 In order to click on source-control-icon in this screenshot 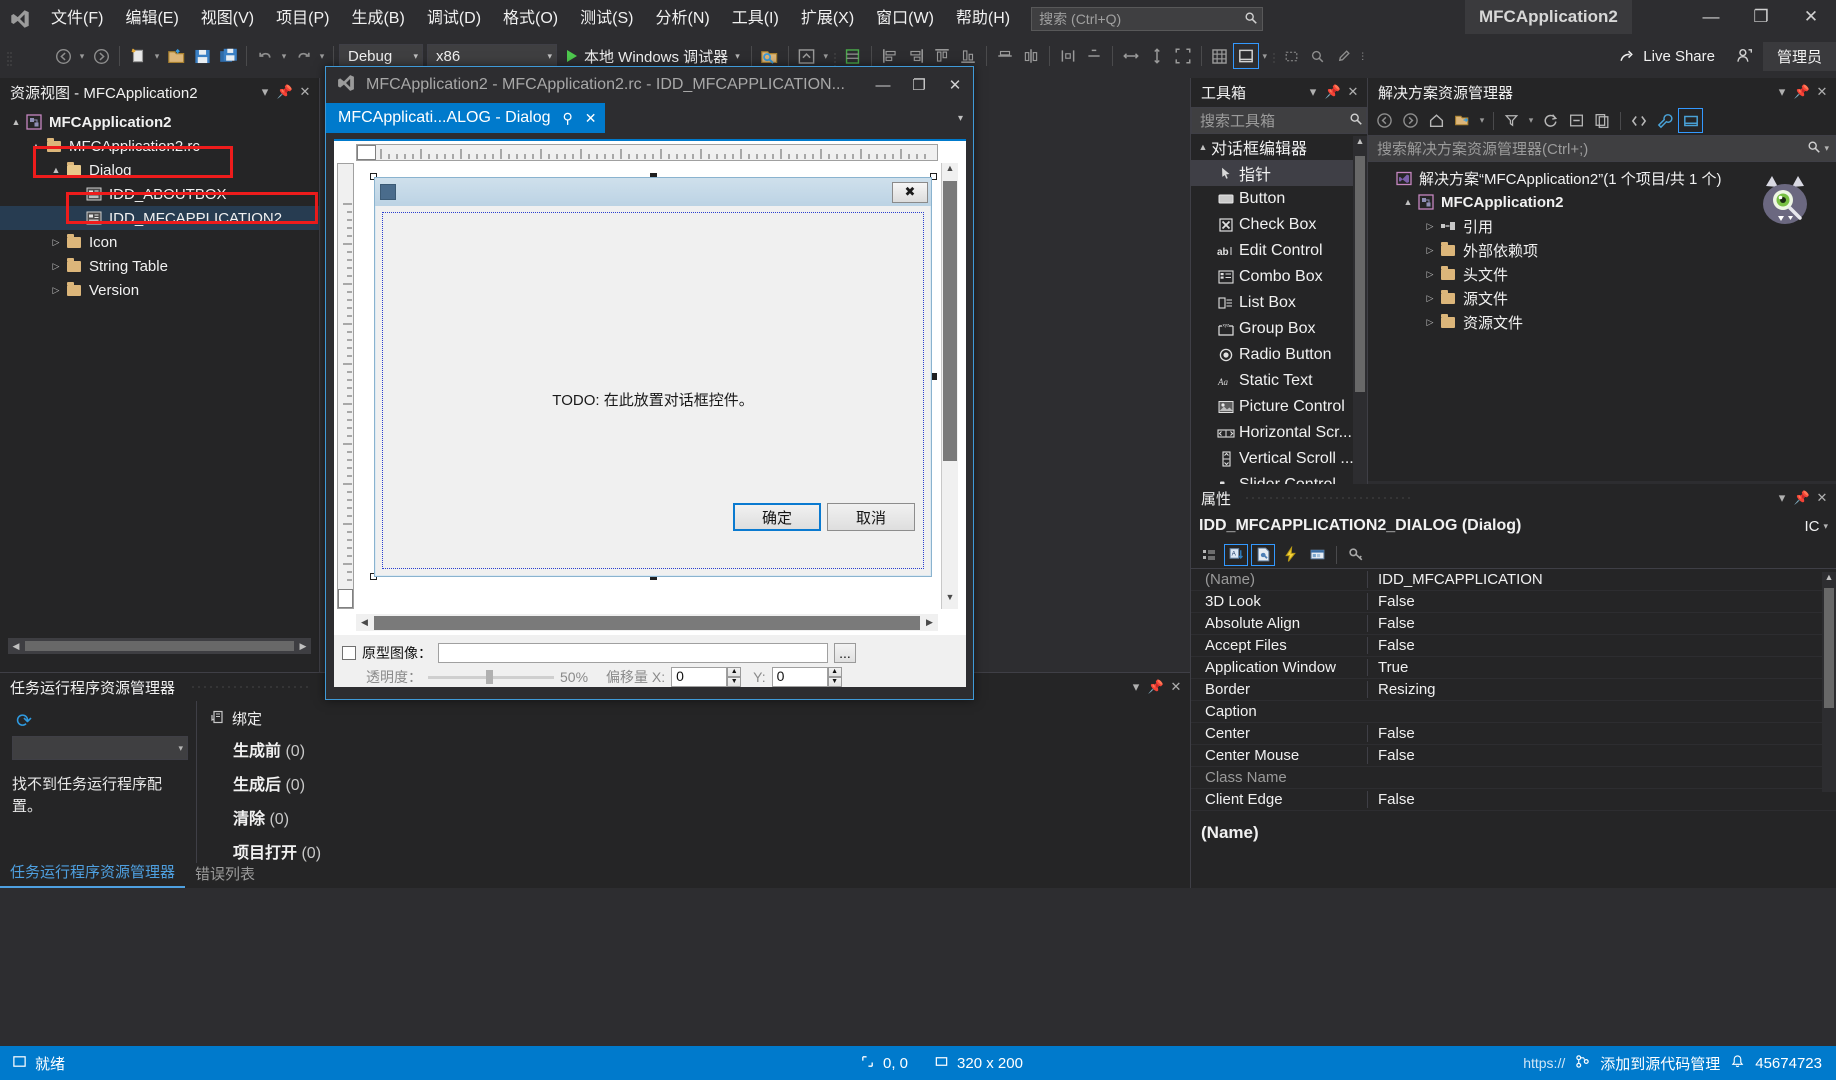, I will do `click(1582, 1063)`.